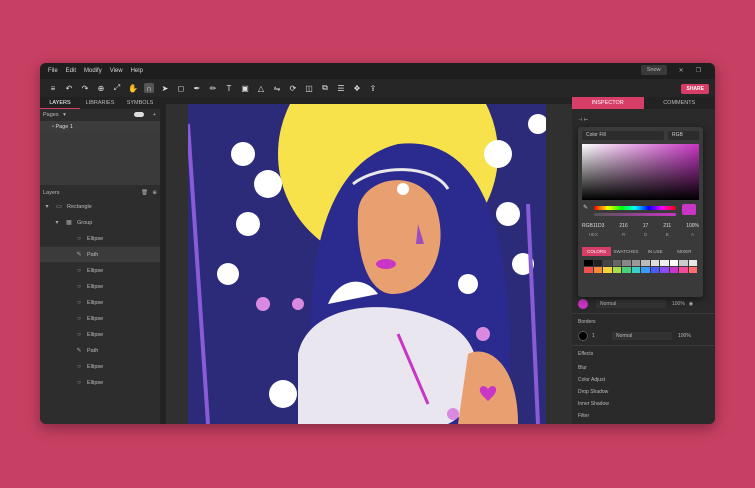 The width and height of the screenshot is (755, 488). I want to click on pointer-icon: ➤, so click(165, 88).